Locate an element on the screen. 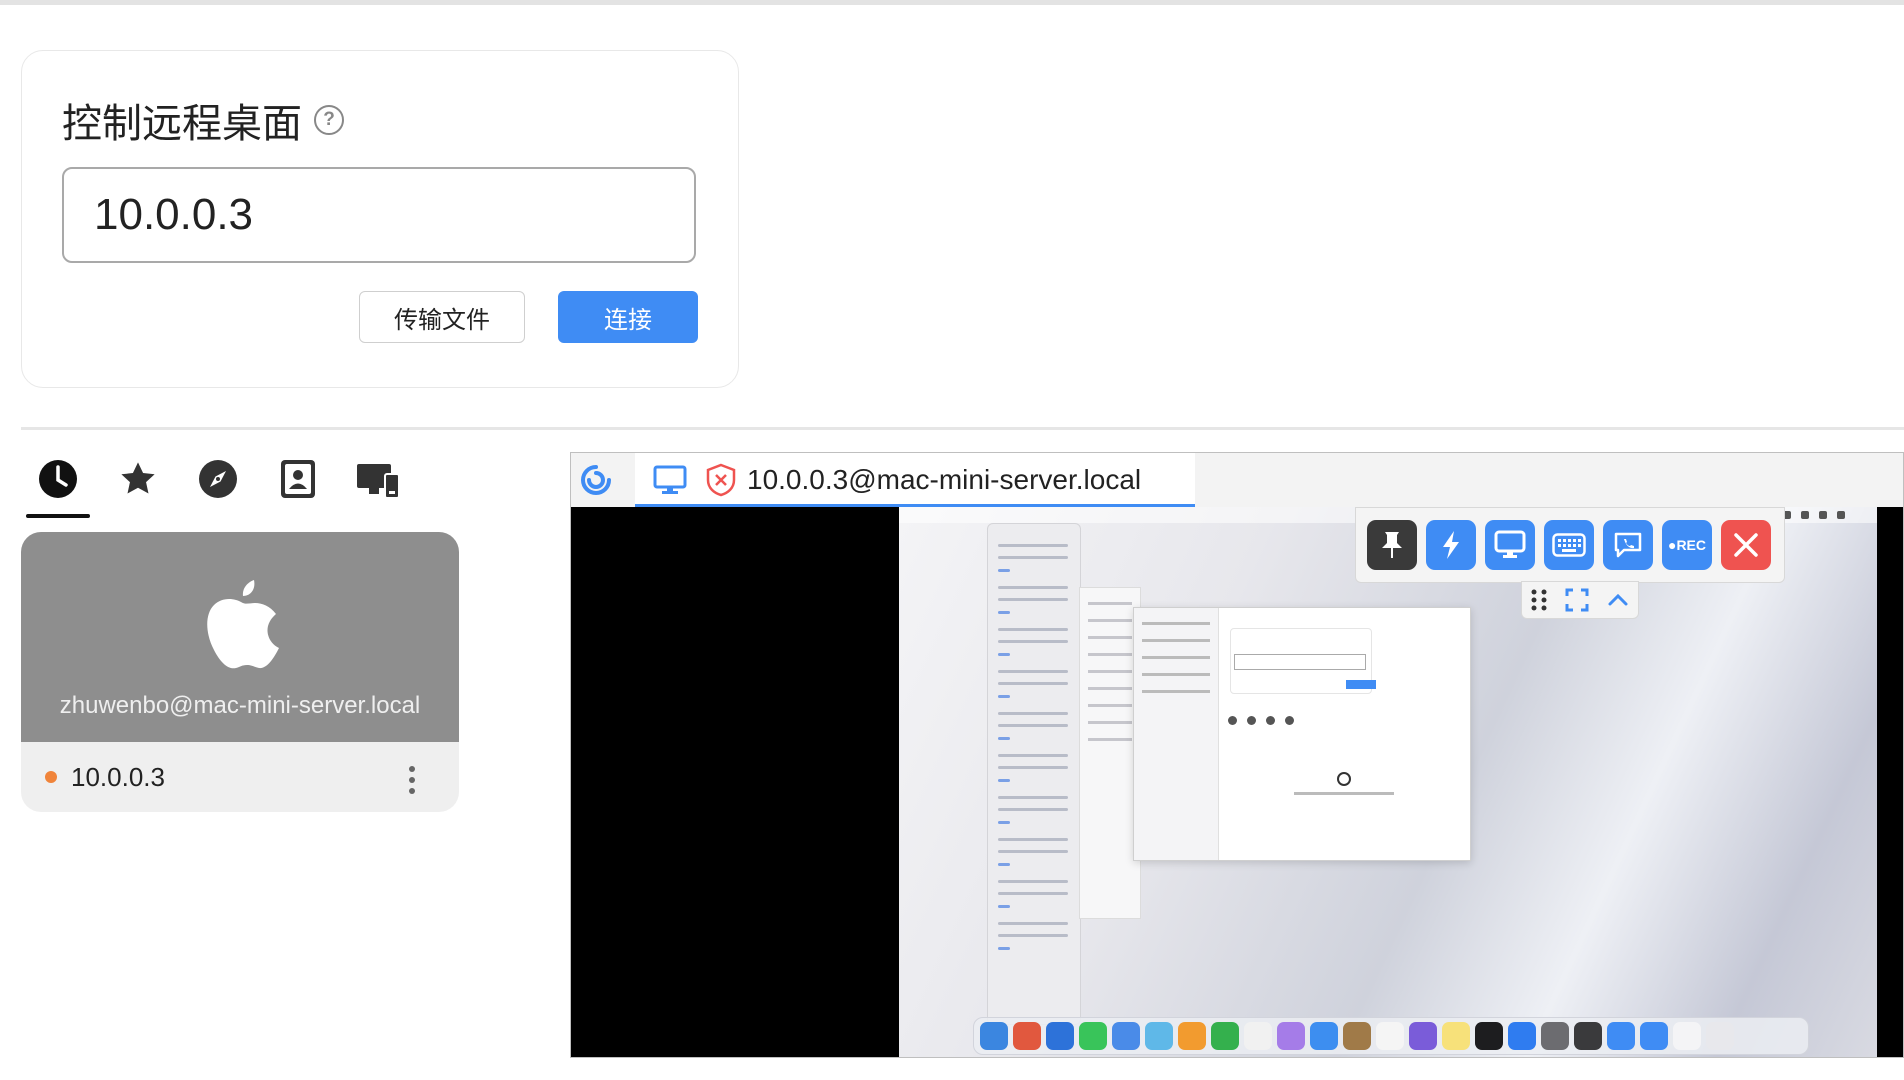 This screenshot has height=1080, width=1904. pin-icon is located at coordinates (1392, 545).